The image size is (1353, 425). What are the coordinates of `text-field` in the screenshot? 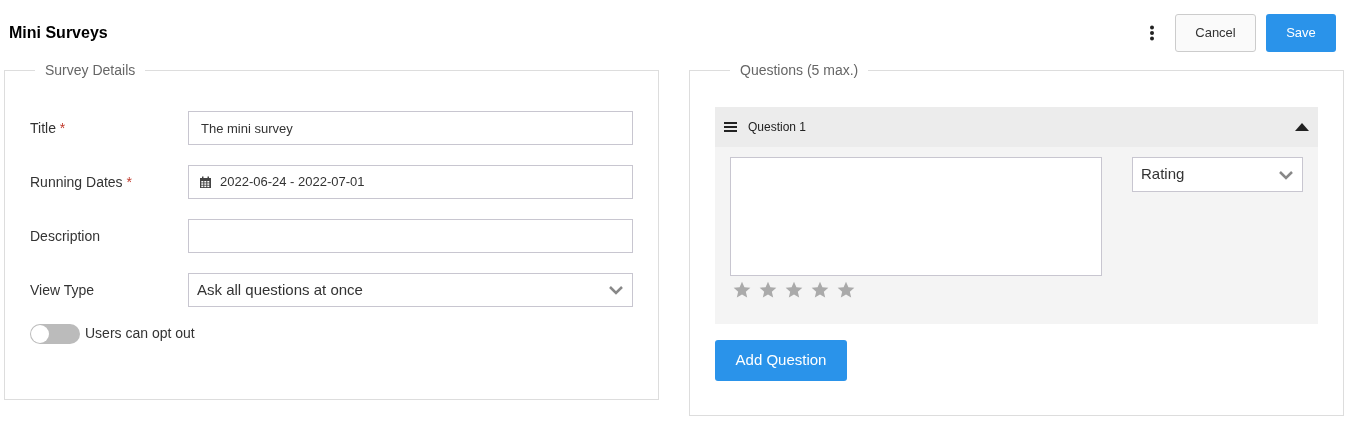 It's located at (410, 236).